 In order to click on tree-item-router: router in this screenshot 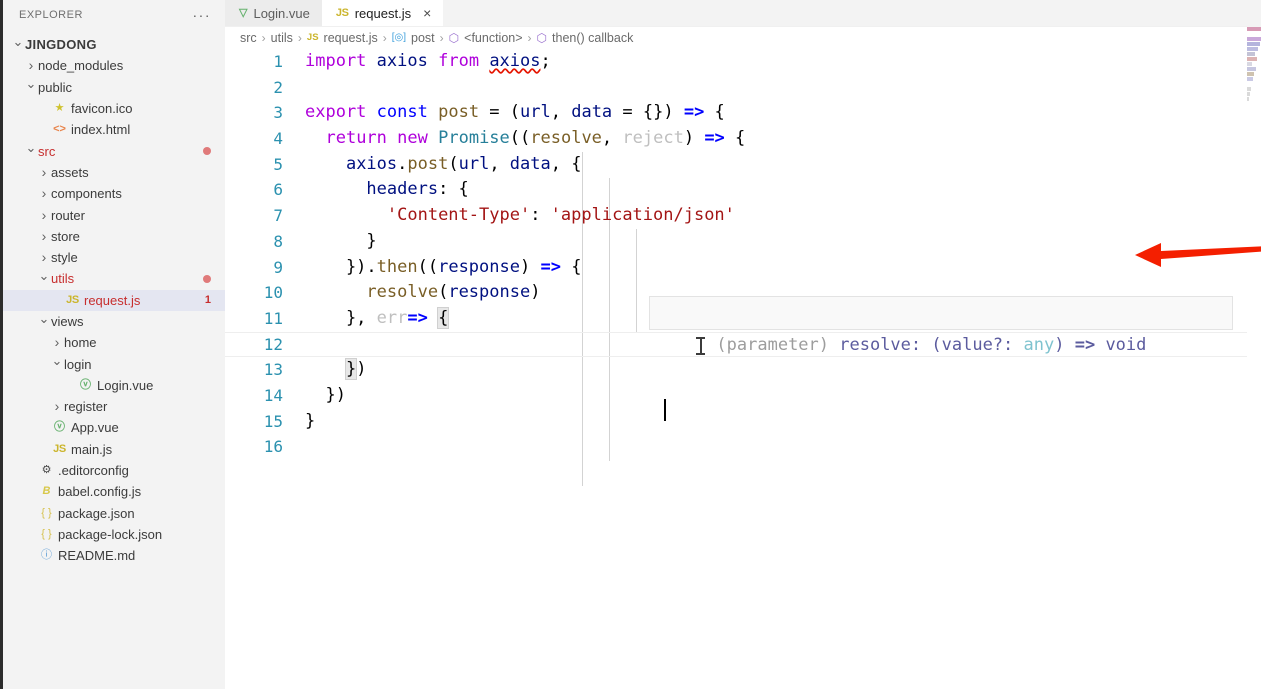, I will do `click(114, 214)`.